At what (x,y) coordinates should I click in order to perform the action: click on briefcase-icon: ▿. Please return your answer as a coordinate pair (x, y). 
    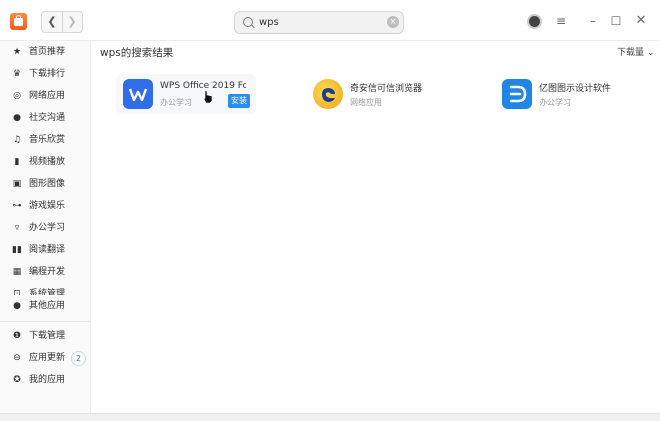
    Looking at the image, I should click on (17, 228).